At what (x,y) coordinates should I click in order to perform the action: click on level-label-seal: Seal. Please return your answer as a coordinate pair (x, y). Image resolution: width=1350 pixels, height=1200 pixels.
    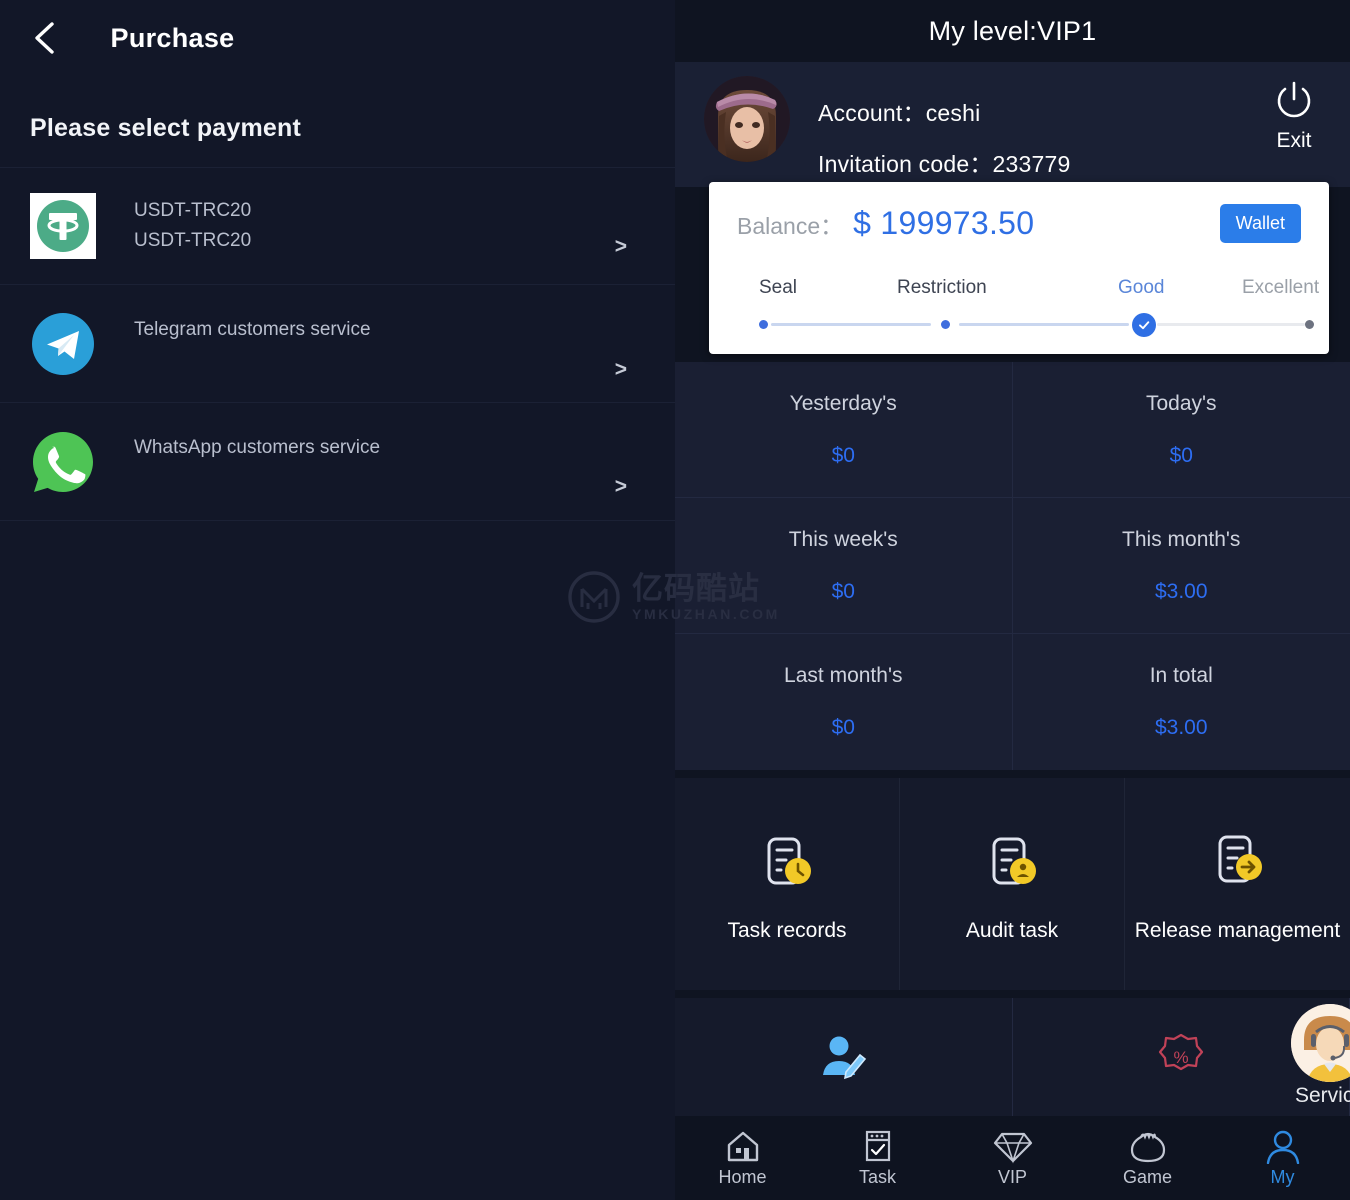
    Looking at the image, I should click on (778, 287).